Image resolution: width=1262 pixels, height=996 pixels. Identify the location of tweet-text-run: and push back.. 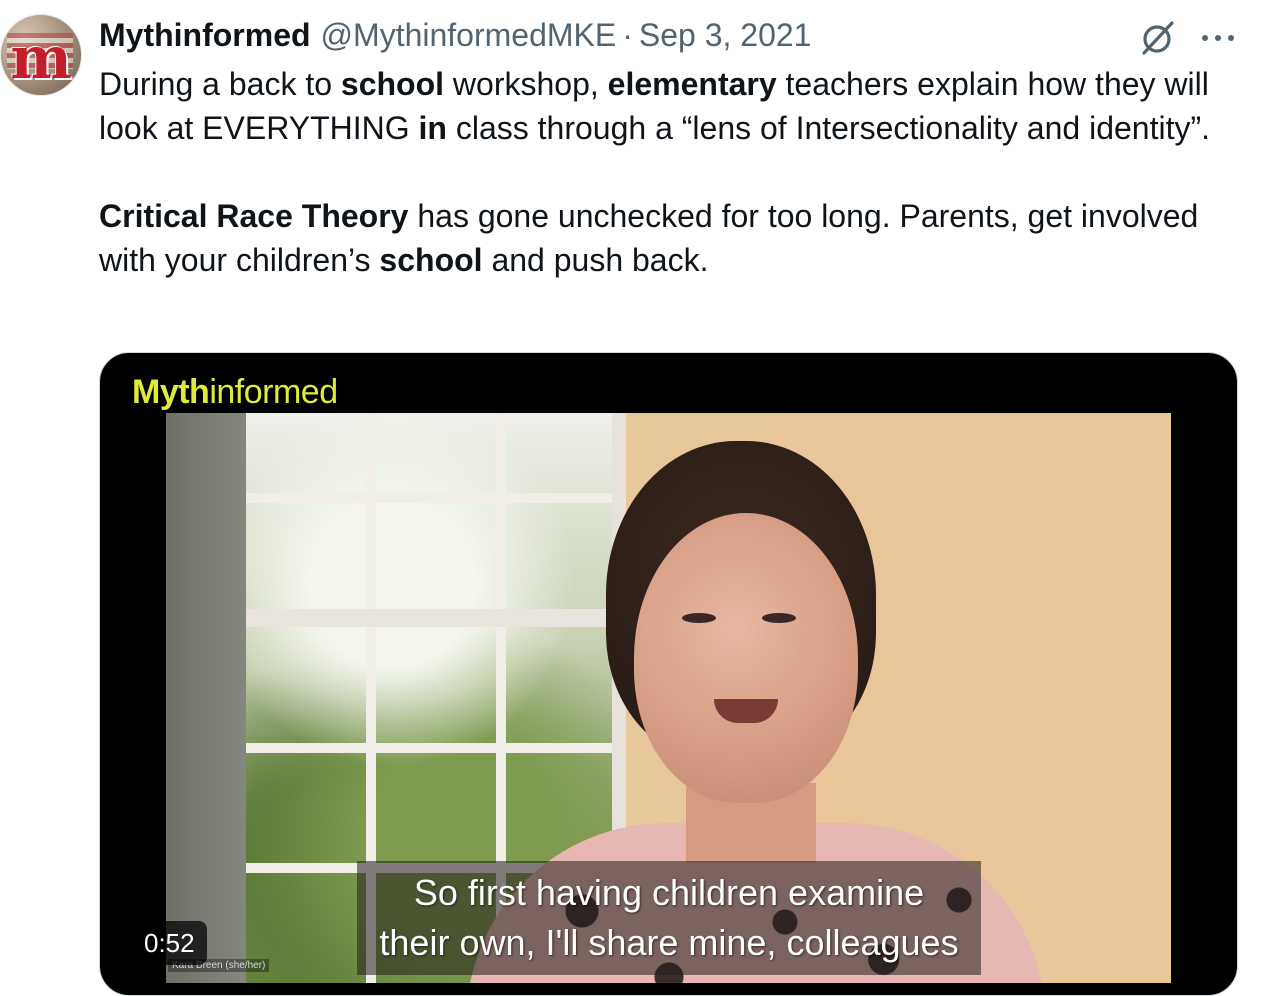
(595, 260).